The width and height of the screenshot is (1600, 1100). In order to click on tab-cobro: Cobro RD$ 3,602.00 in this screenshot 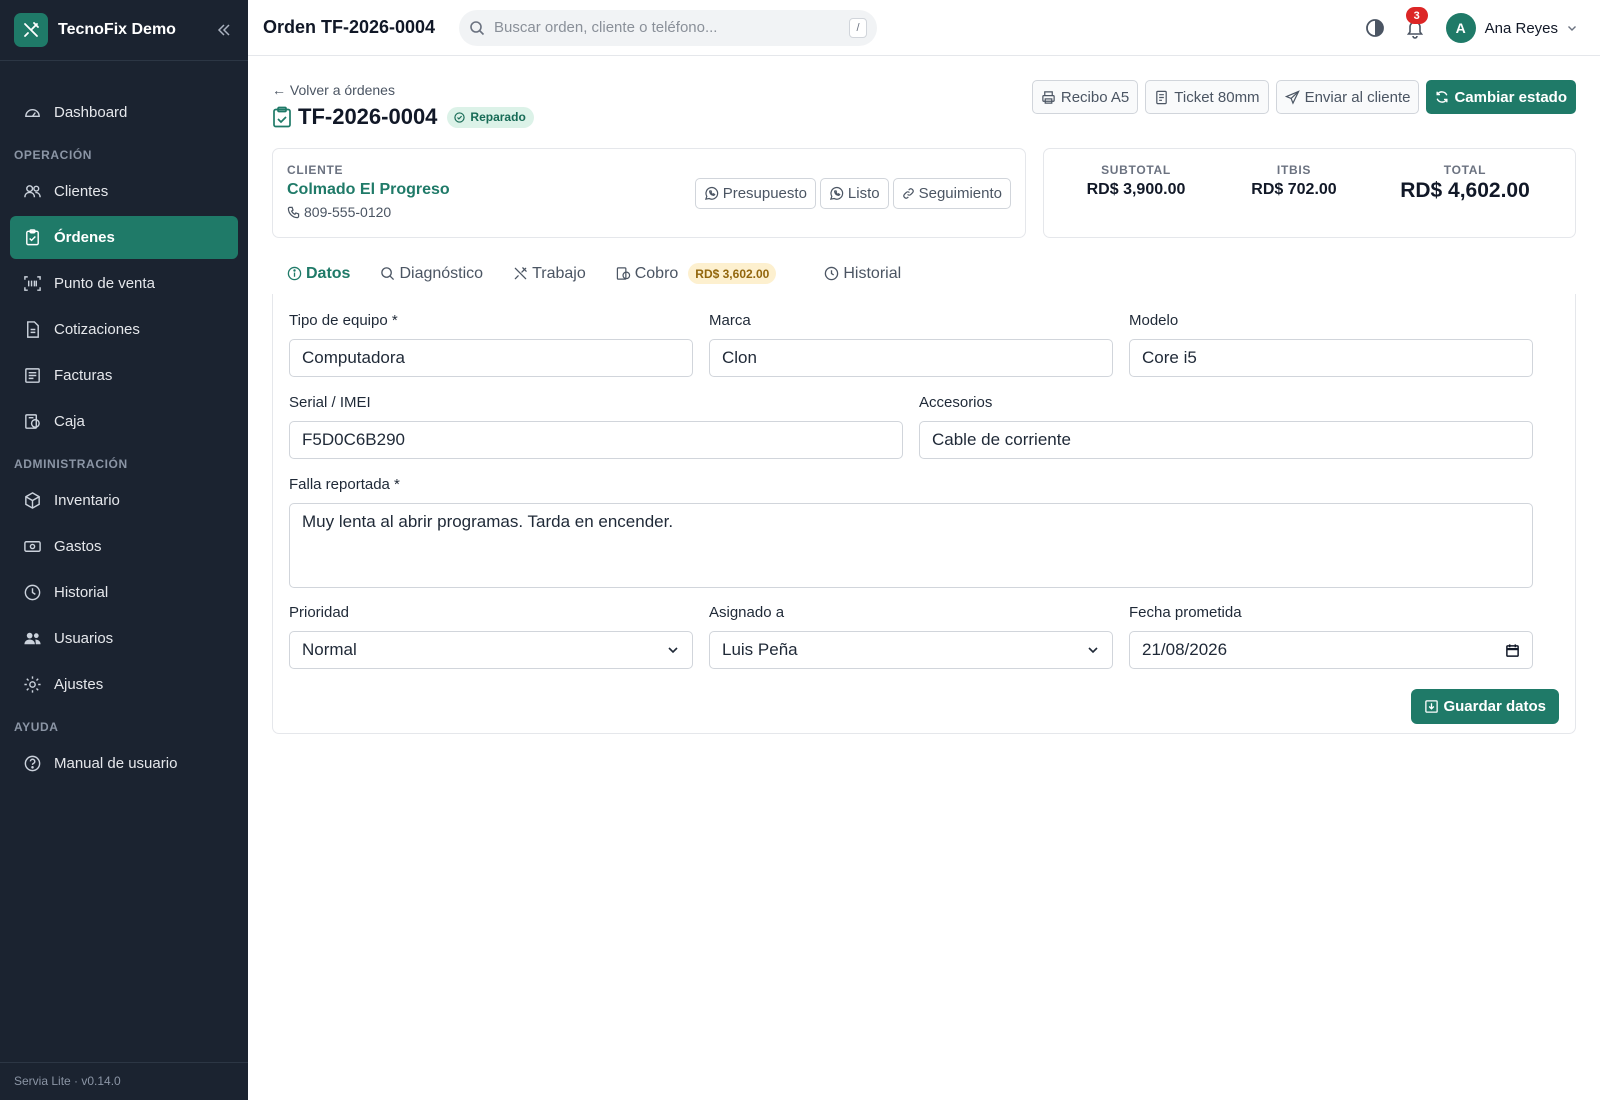, I will do `click(696, 273)`.